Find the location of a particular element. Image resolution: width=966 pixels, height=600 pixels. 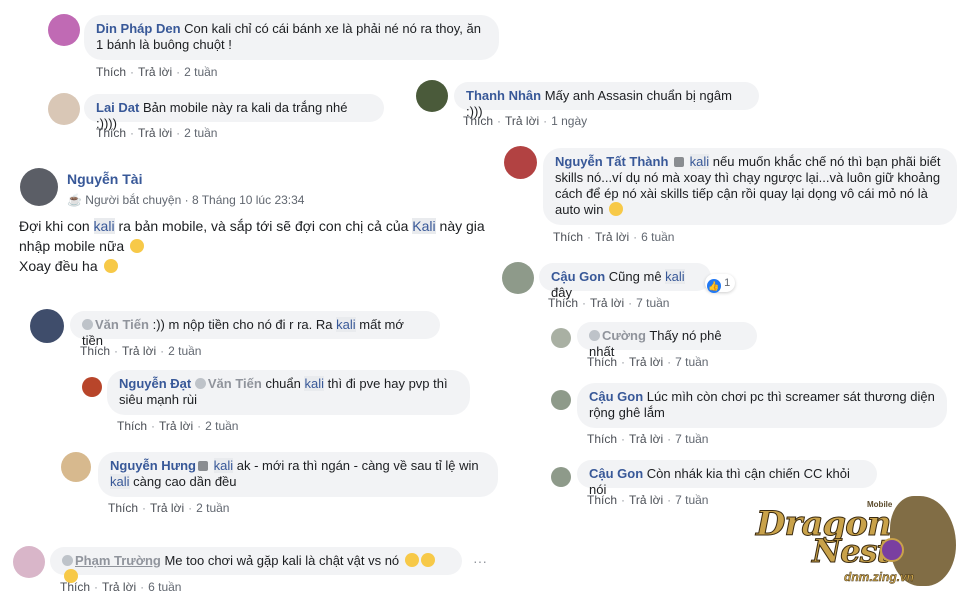

comment-time: 1 ngày is located at coordinates (569, 121).